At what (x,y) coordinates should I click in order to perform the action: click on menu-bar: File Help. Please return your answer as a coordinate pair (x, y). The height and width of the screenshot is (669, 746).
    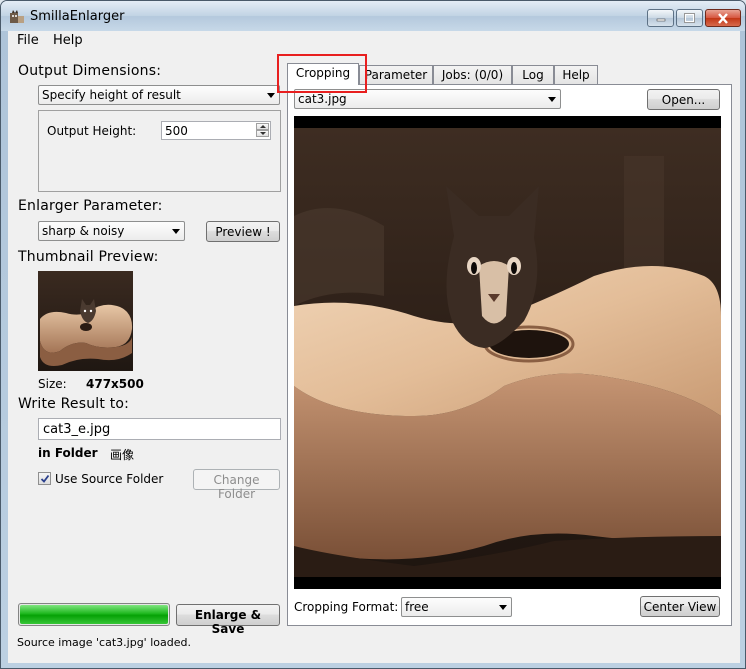
    Looking at the image, I should click on (374, 41).